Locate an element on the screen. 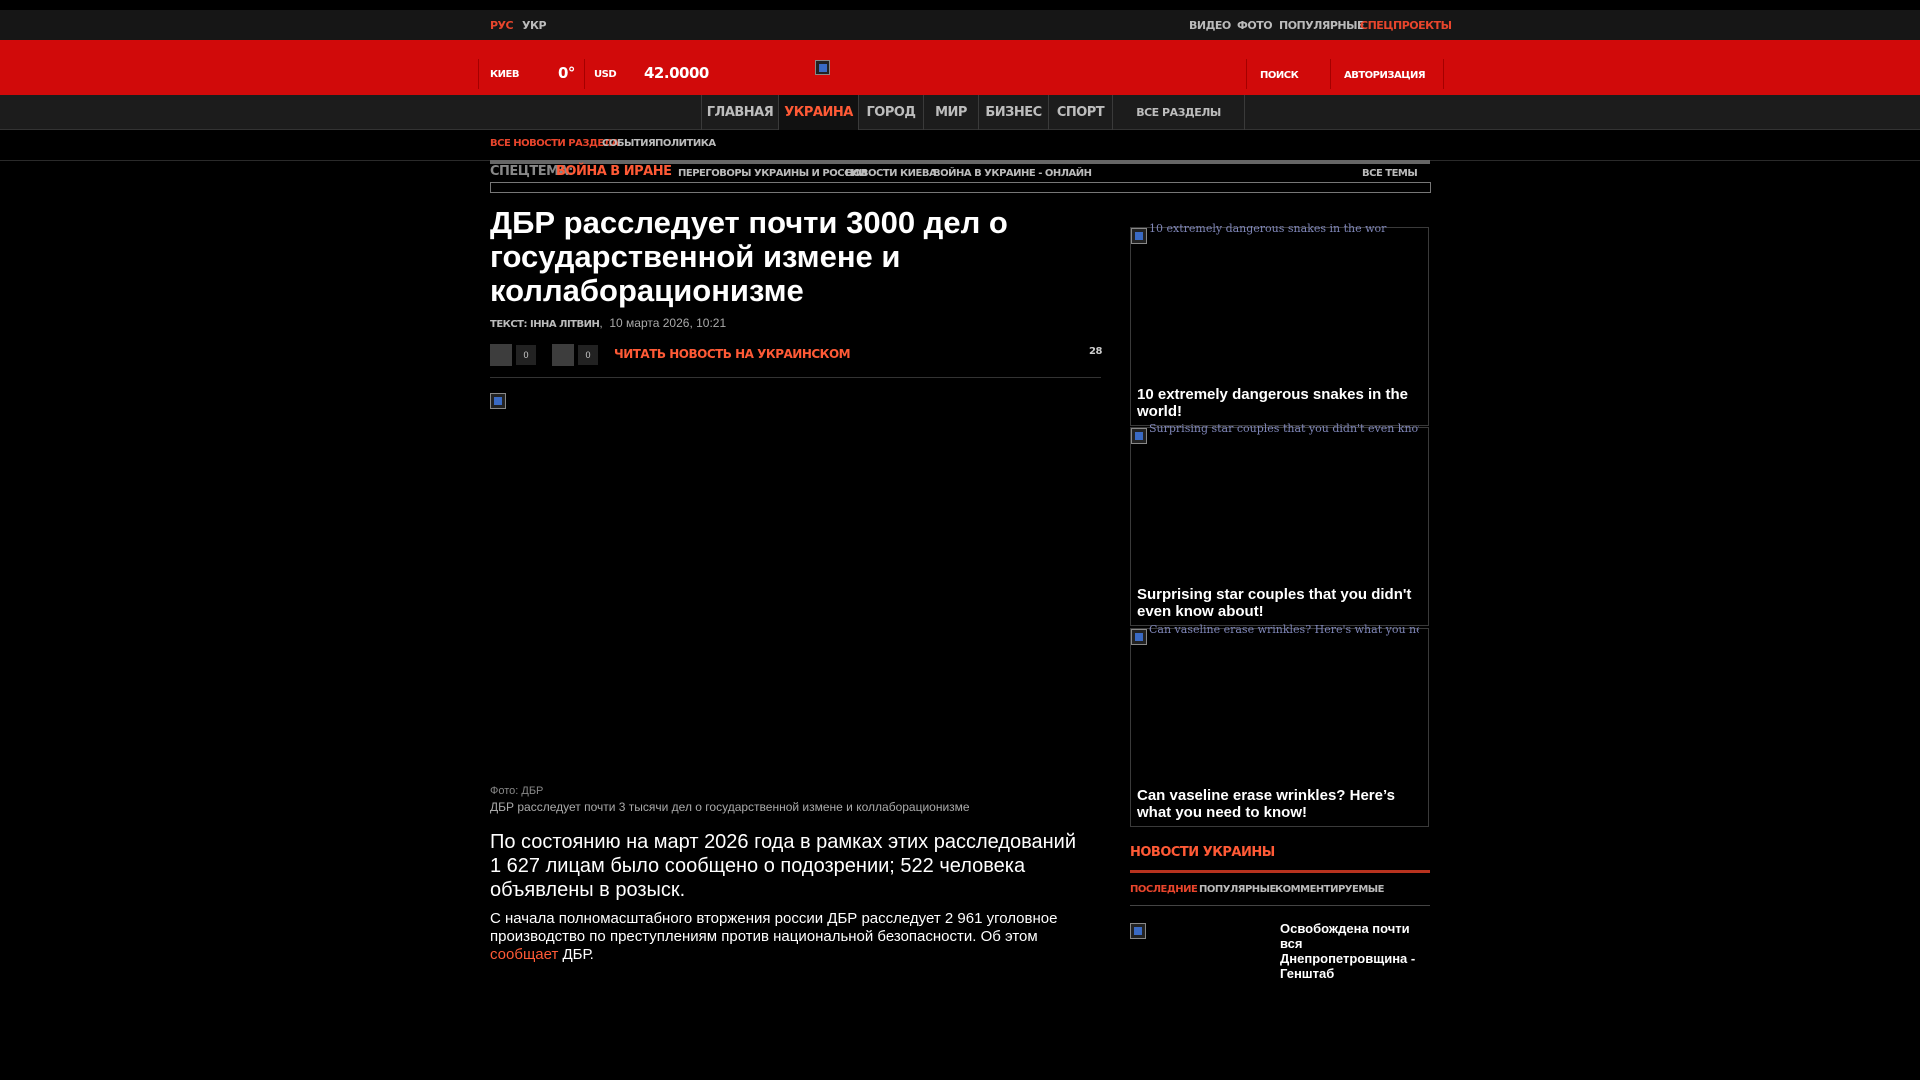 Image resolution: width=1920 pixels, height=1080 pixels. special-projects-link: СПЕЦПРОЕКТЫ is located at coordinates (1406, 25).